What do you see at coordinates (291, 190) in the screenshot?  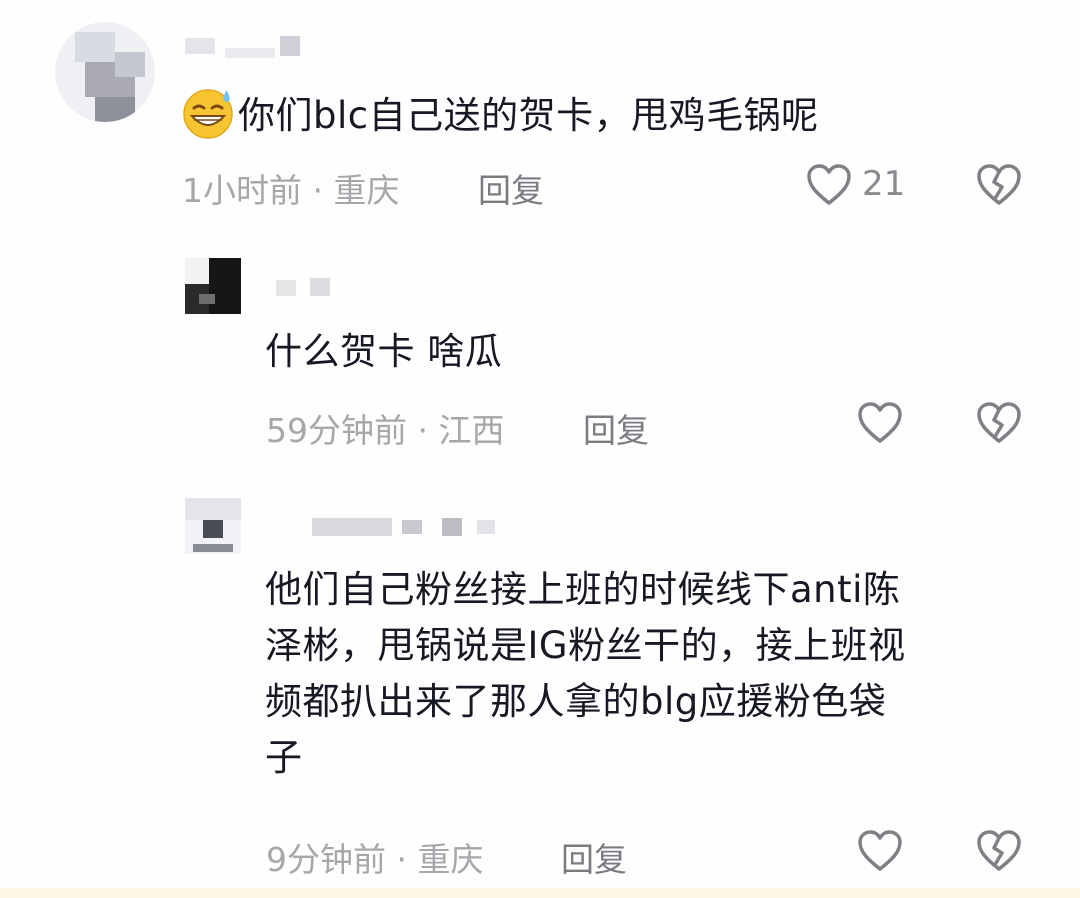 I see `comment-meta: 1小时前 · 重庆` at bounding box center [291, 190].